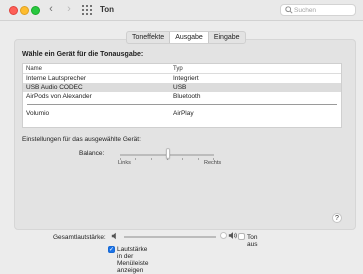 This screenshot has height=274, width=363. I want to click on tab-bar: Toneffekte Ausgabe Eingabe, so click(186, 37).